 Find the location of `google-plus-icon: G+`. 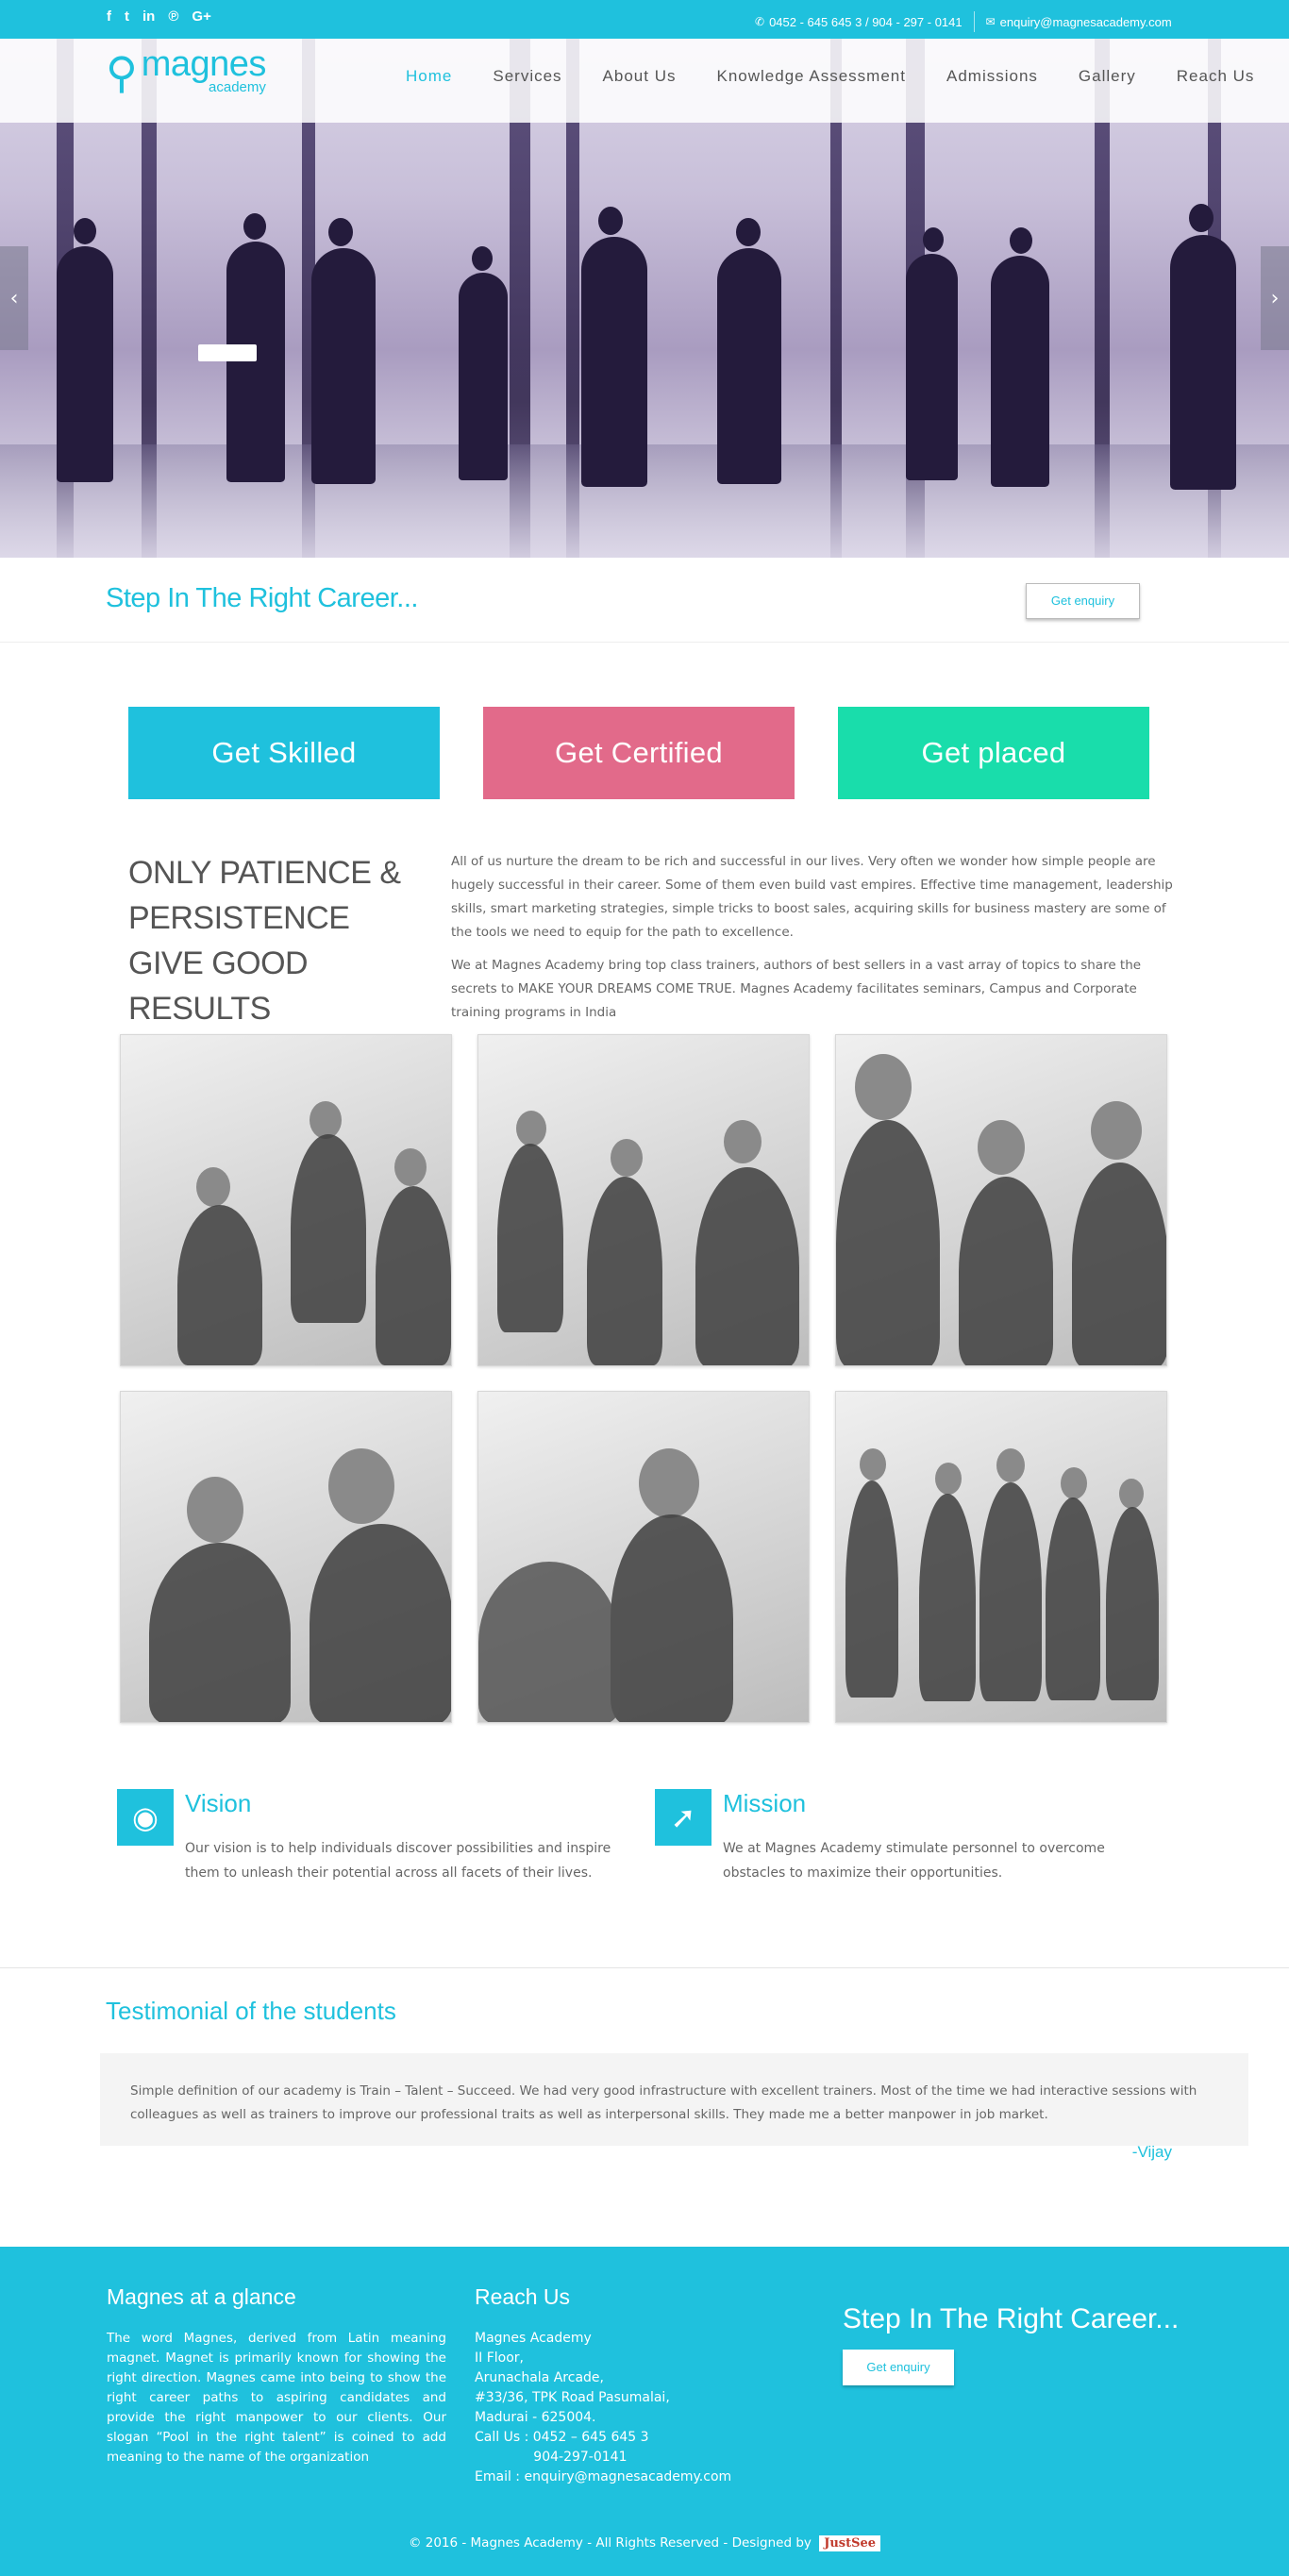

google-plus-icon: G+ is located at coordinates (201, 16).